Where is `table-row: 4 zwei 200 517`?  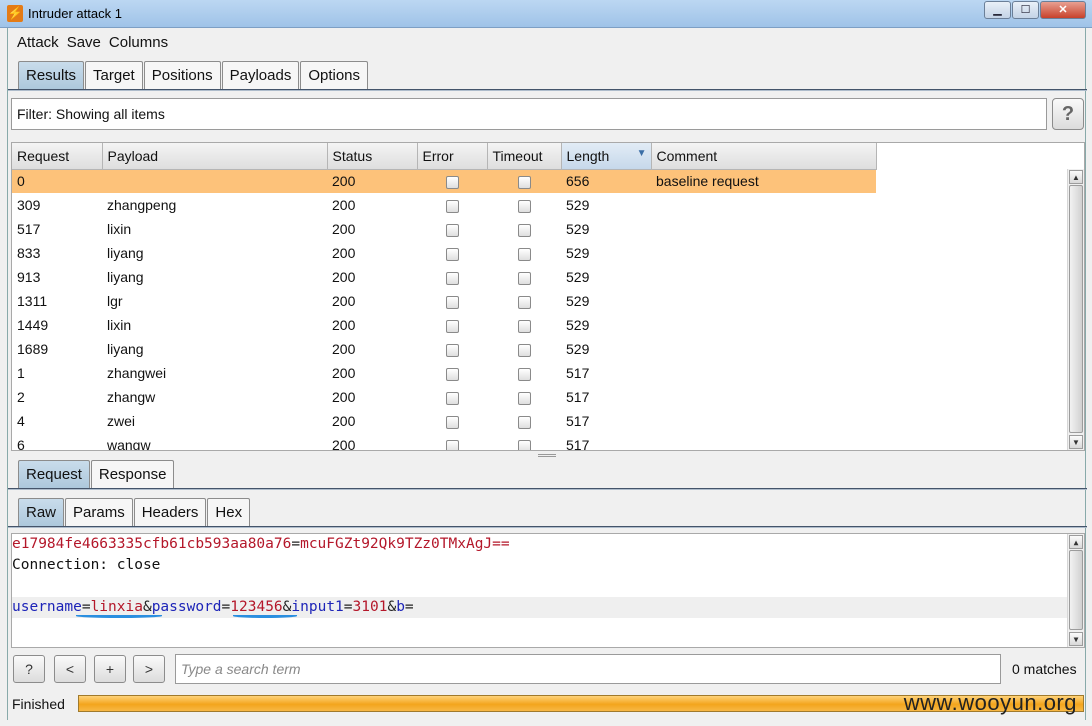
table-row: 4 zwei 200 517 is located at coordinates (444, 421).